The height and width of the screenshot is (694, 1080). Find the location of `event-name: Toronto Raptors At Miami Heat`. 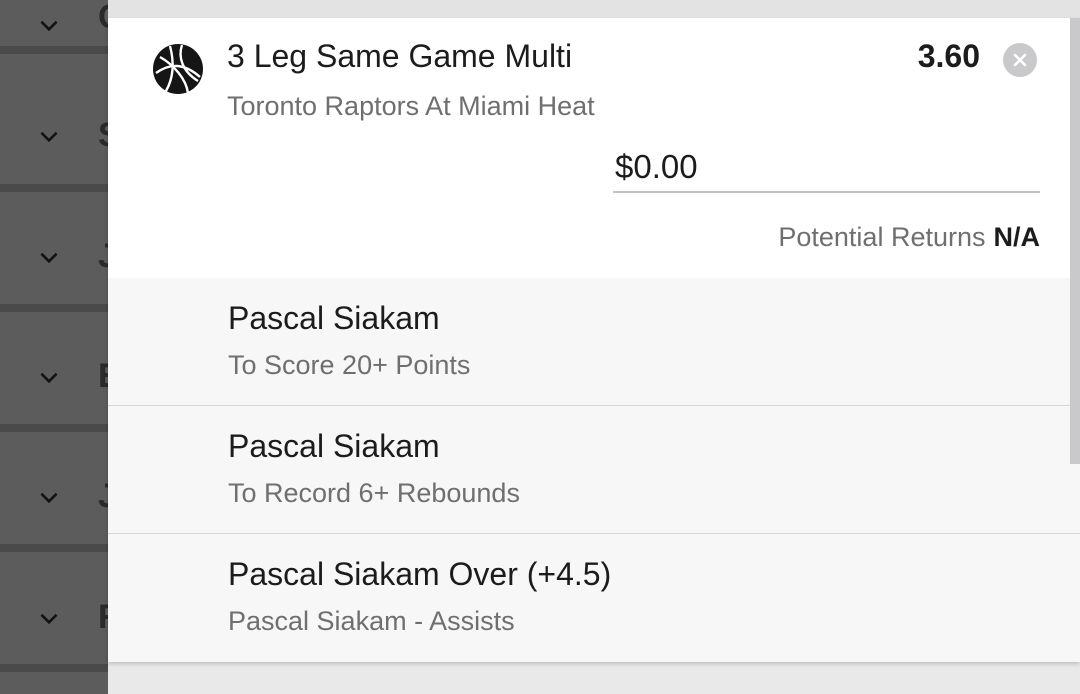

event-name: Toronto Raptors At Miami Heat is located at coordinates (411, 106).